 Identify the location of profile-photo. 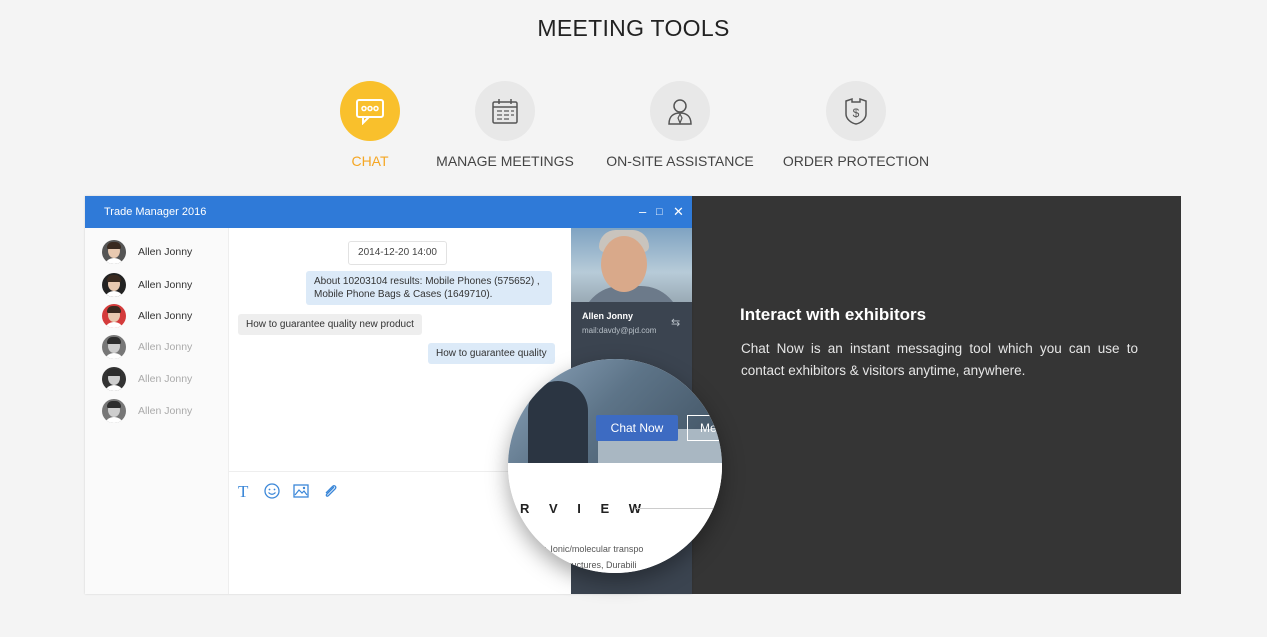
(631, 265).